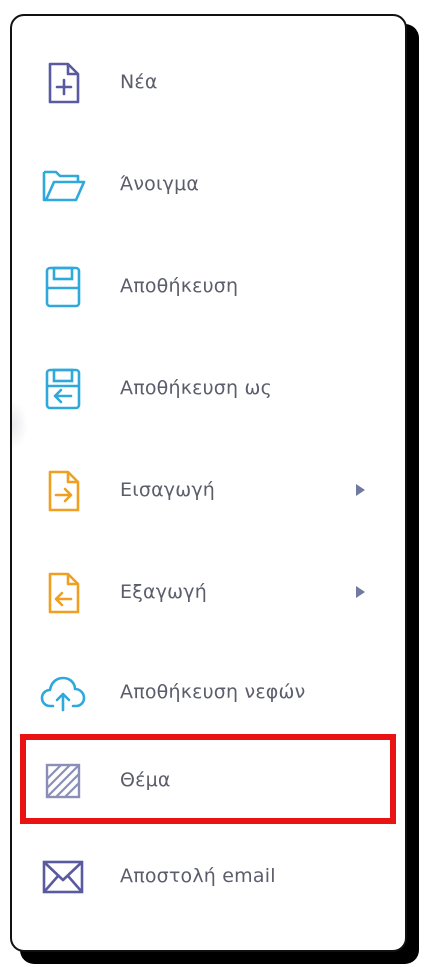 The image size is (425, 967). Describe the element at coordinates (139, 82) in the screenshot. I see `menu-item-label: Νέα` at that location.